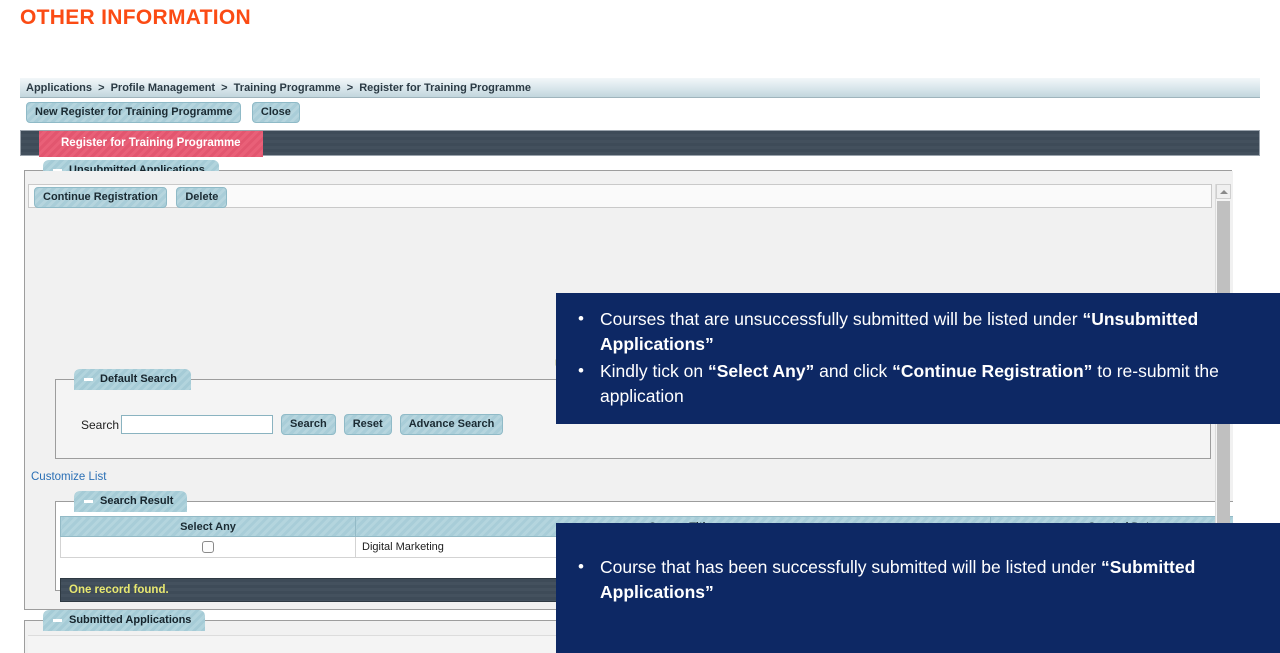  I want to click on panel-legend-label: Search Result, so click(137, 501).